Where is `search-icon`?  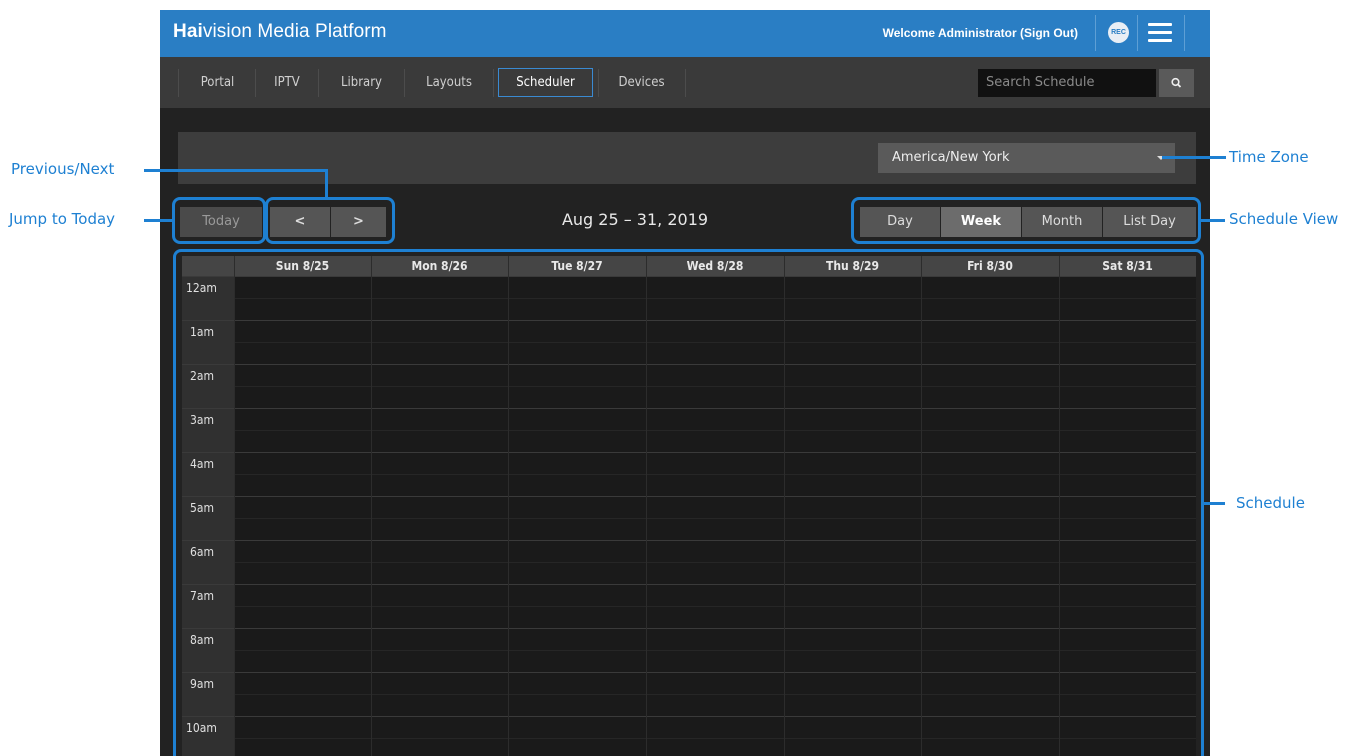
search-icon is located at coordinates (1176, 82).